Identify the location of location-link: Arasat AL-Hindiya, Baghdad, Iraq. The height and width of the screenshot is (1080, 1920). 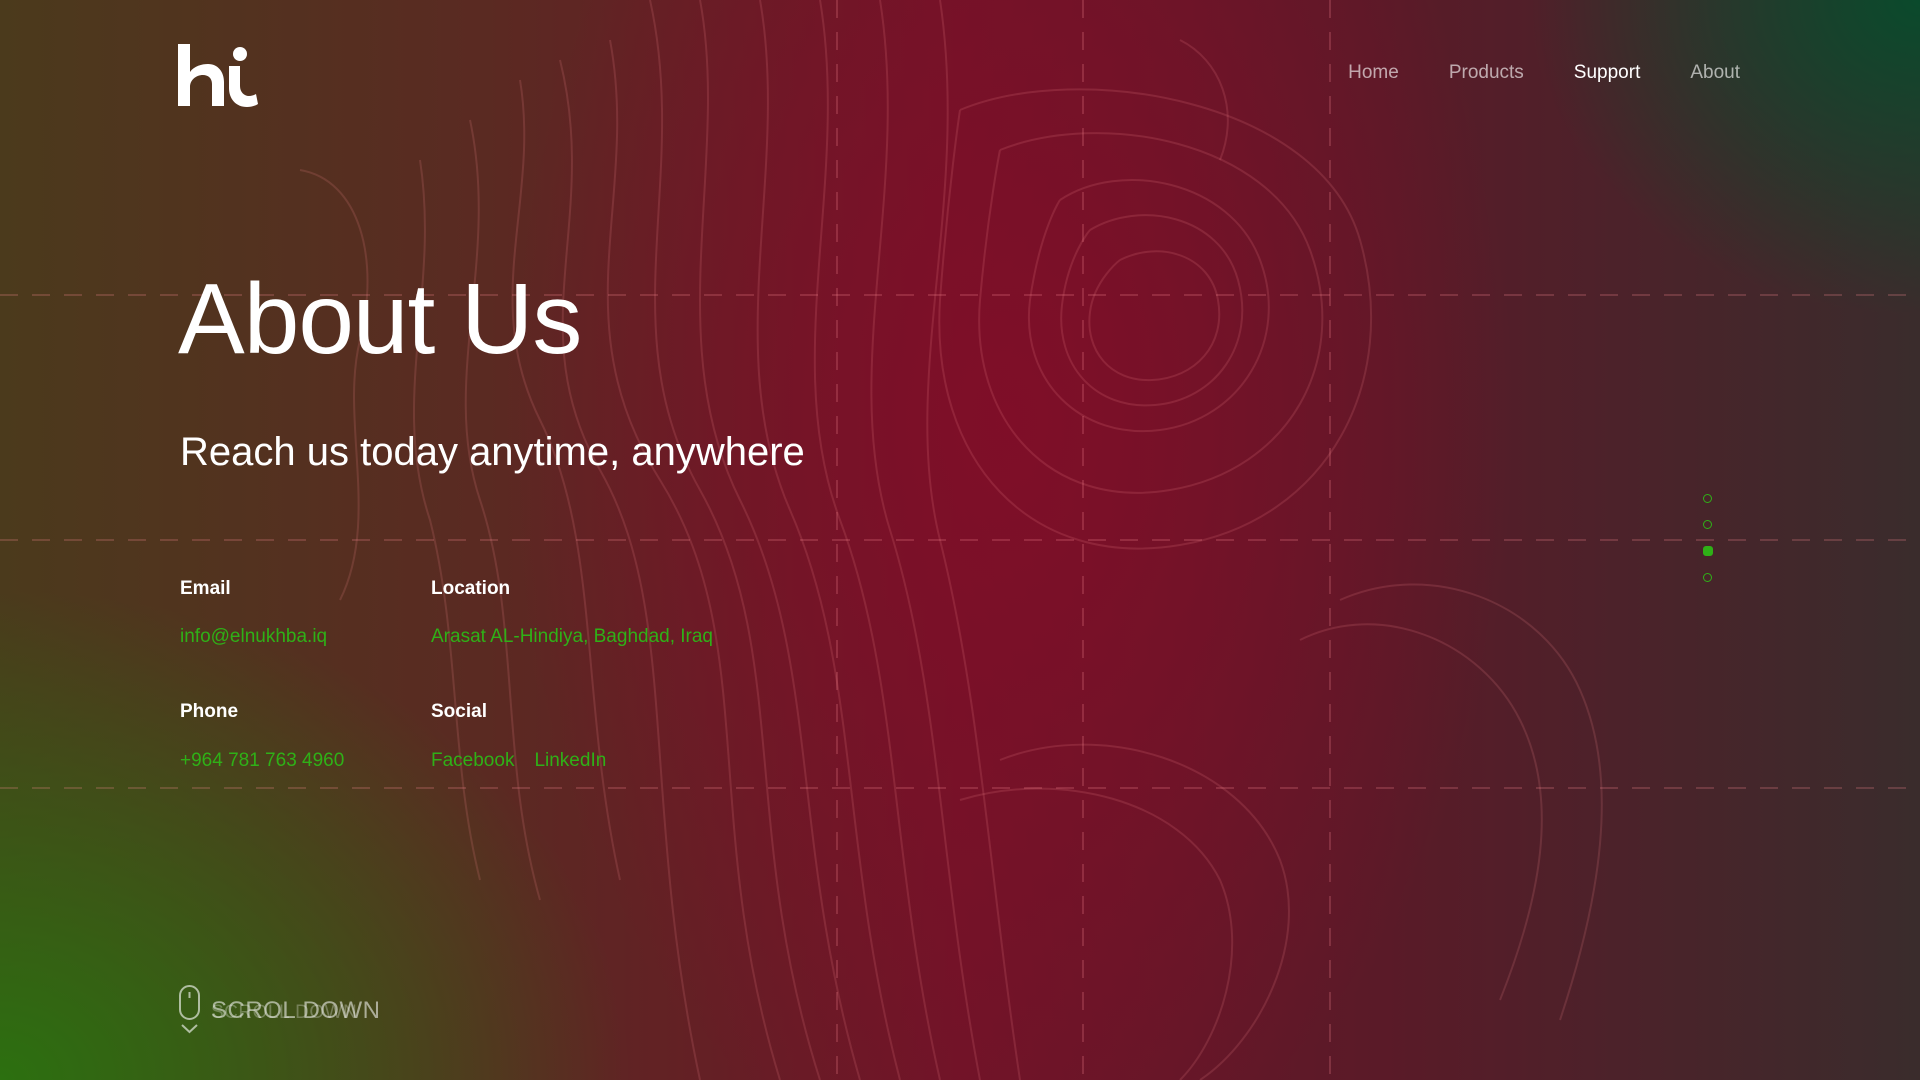
(572, 637).